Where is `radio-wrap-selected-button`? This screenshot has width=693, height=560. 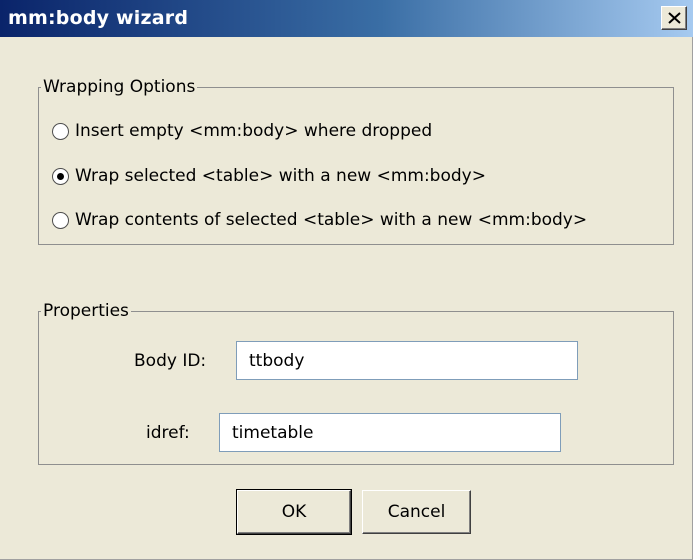
radio-wrap-selected-button is located at coordinates (60, 176).